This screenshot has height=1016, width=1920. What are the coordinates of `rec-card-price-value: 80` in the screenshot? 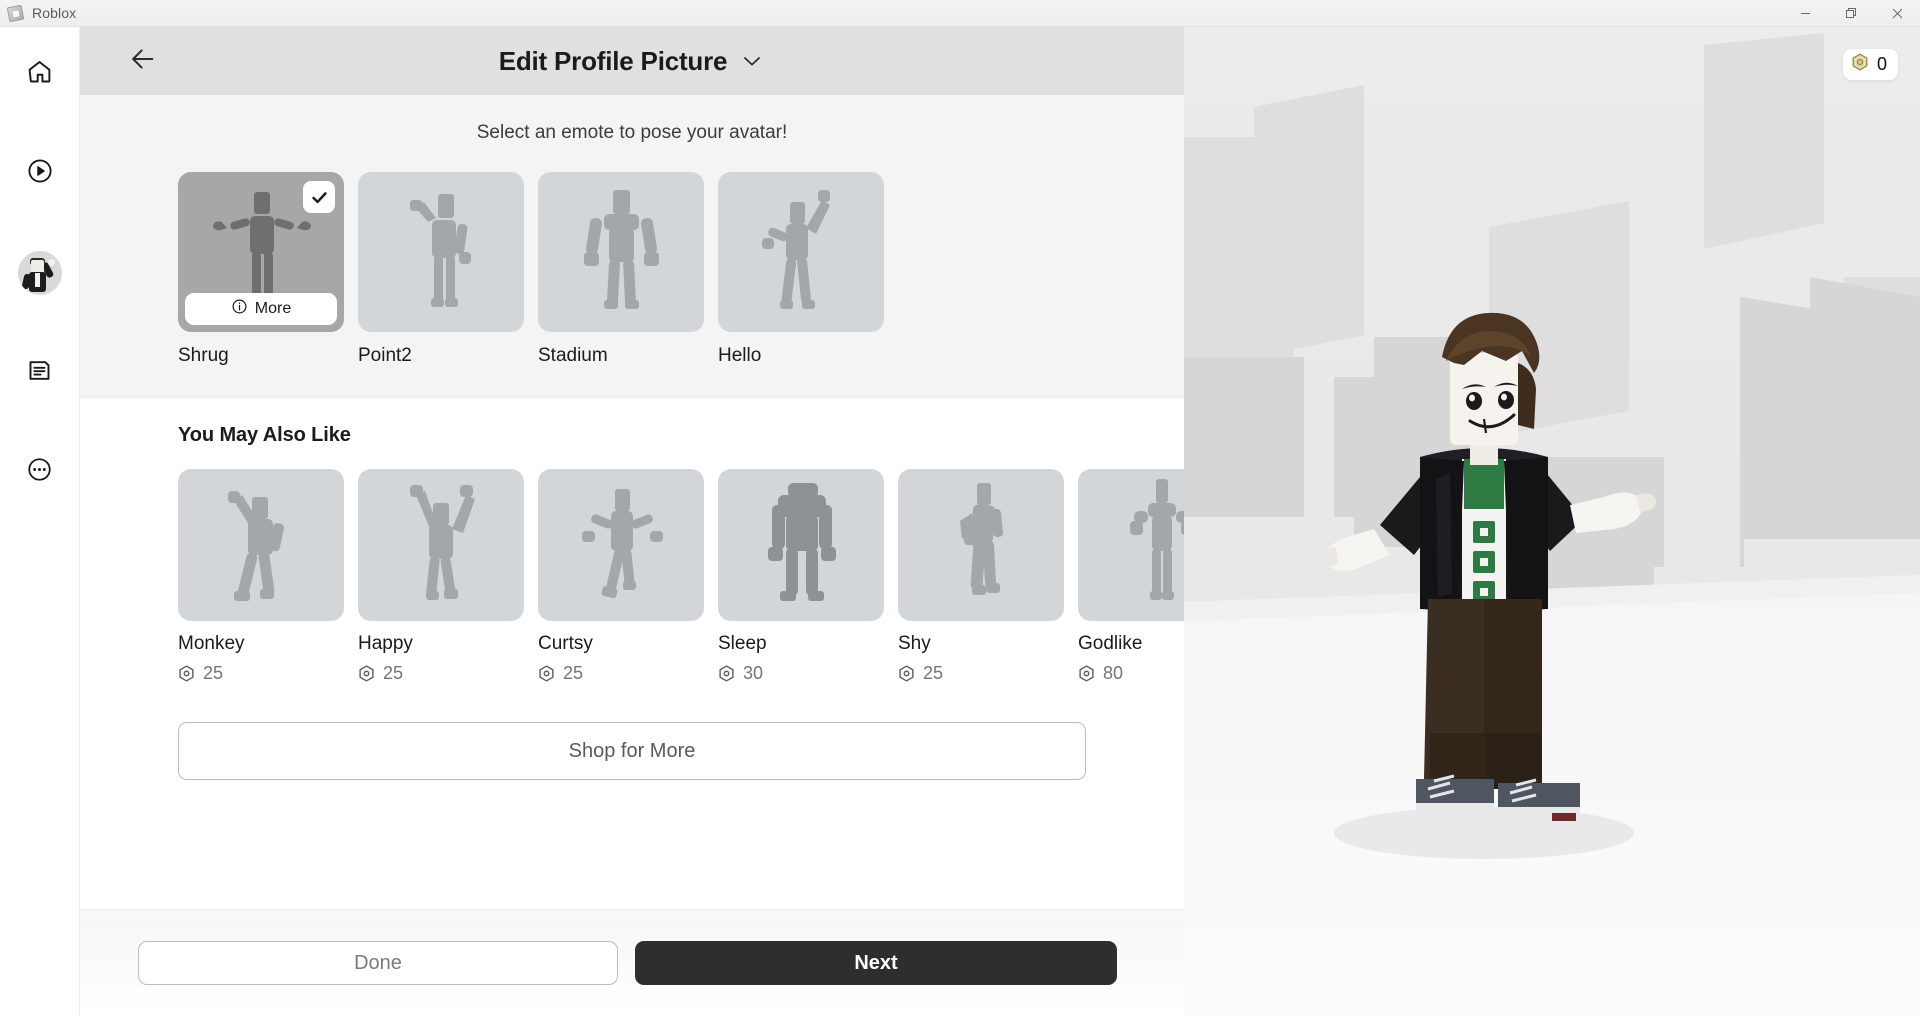 It's located at (1113, 673).